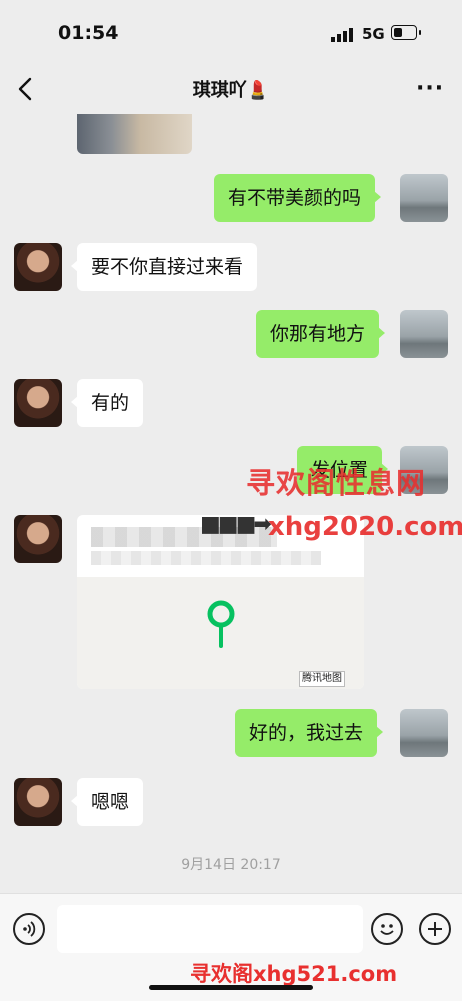 The image size is (462, 1001). What do you see at coordinates (309, 733) in the screenshot?
I see `message-bubble-outgoing: 好的，我过去` at bounding box center [309, 733].